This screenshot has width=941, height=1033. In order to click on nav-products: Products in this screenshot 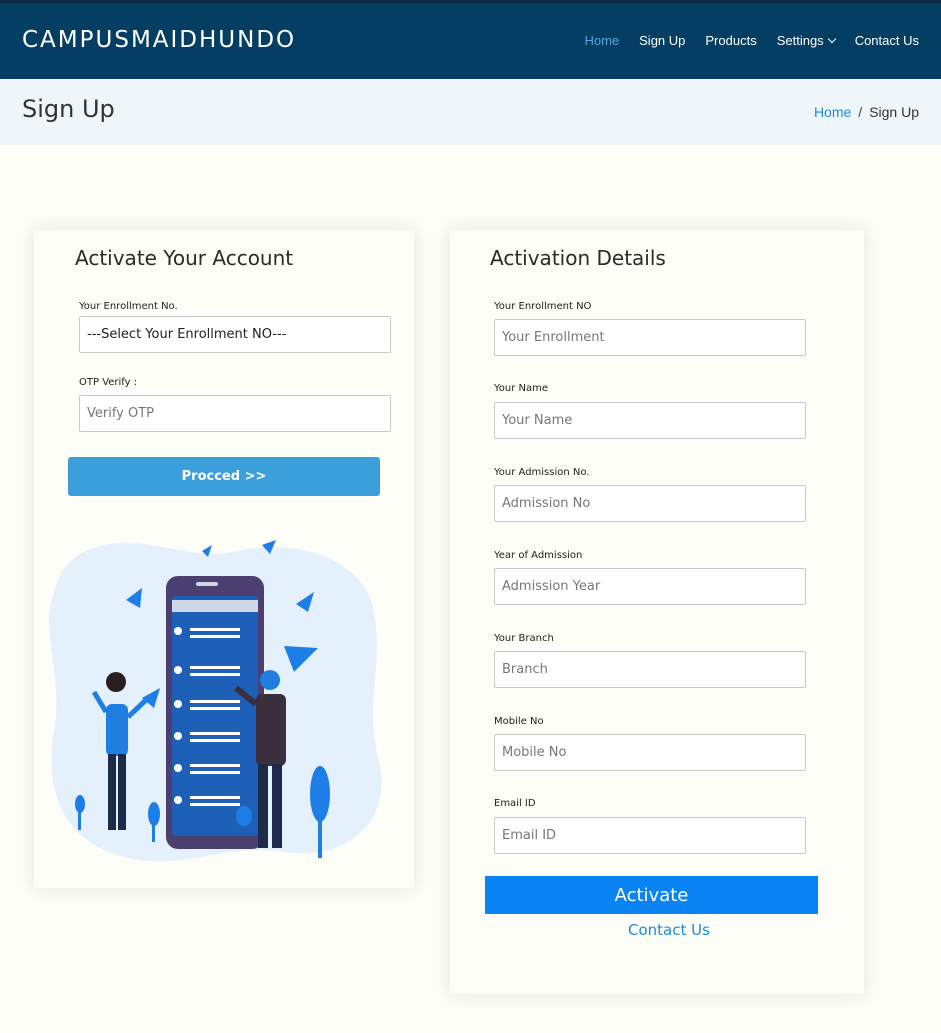, I will do `click(730, 40)`.